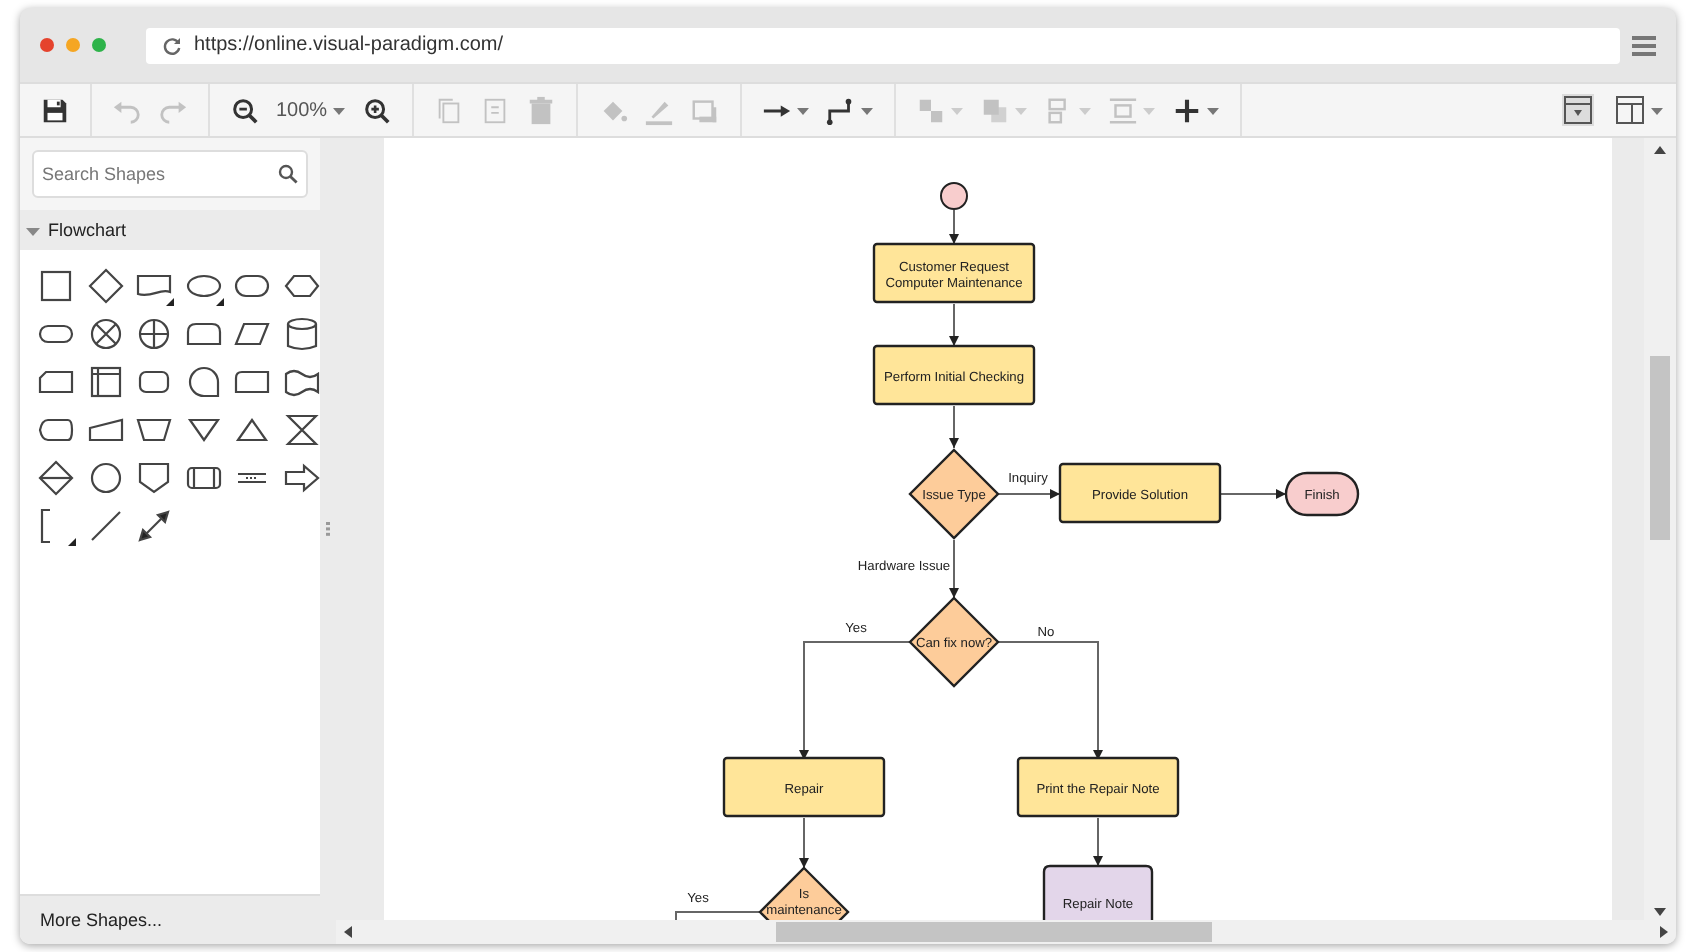 The height and width of the screenshot is (952, 1696). I want to click on zoom-in-icon, so click(376, 110).